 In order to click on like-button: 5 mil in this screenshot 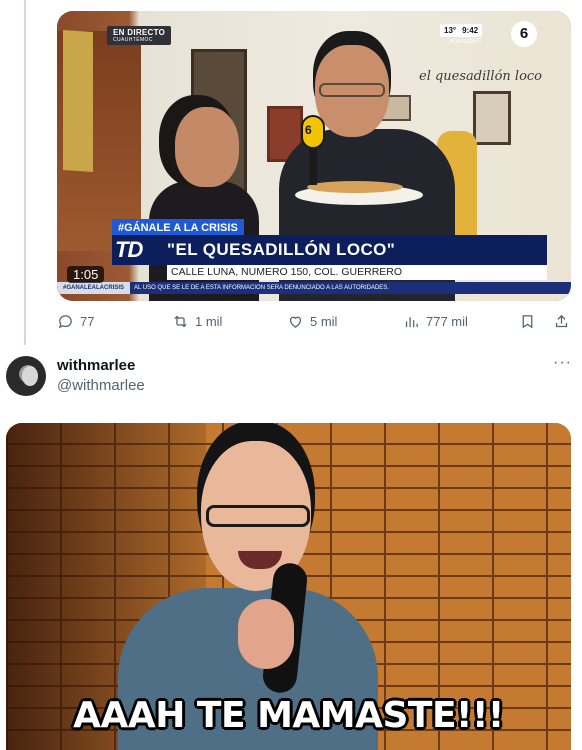, I will do `click(312, 321)`.